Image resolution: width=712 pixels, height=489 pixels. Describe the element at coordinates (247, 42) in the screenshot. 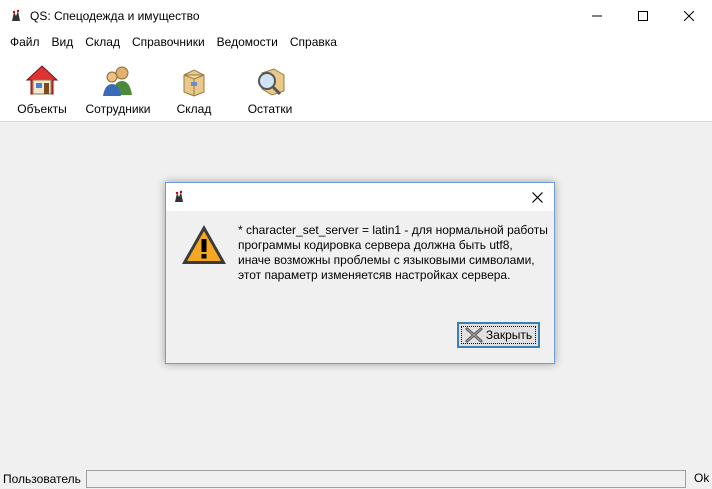

I see `menu-reports: Ведомости` at that location.